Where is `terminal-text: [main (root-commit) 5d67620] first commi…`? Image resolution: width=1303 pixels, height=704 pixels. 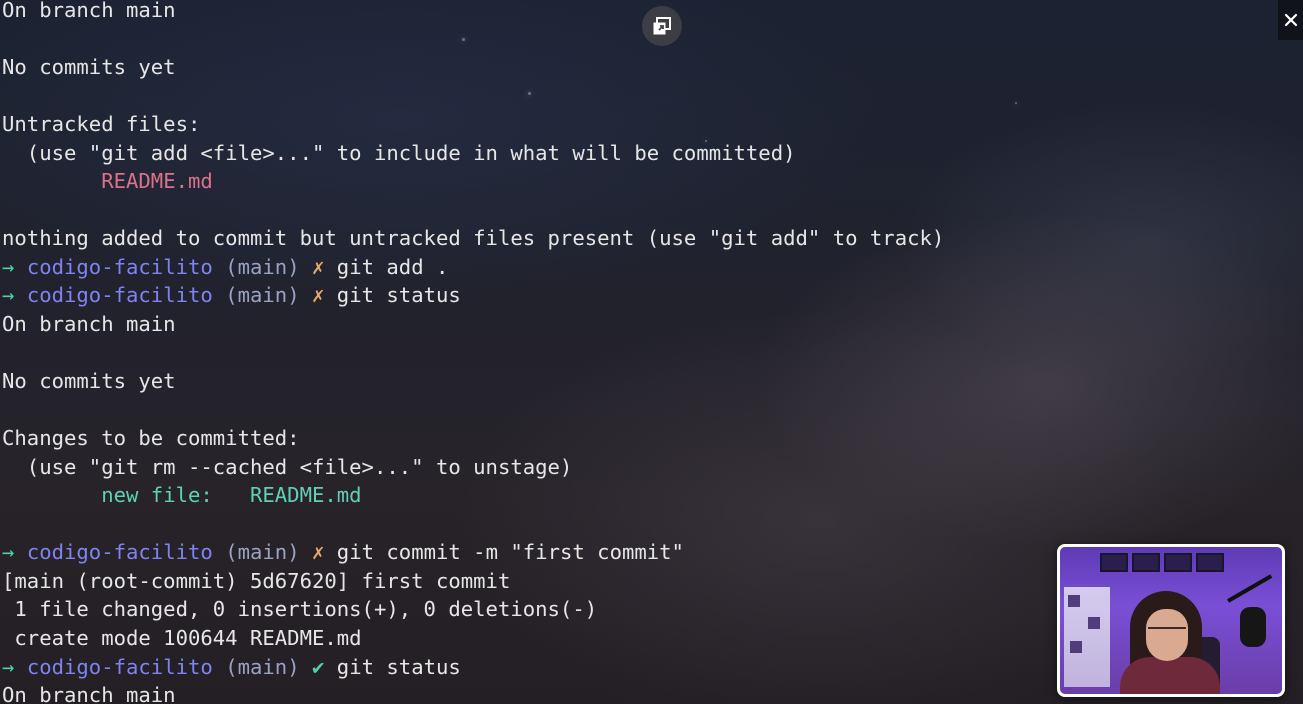
terminal-text: [main (root-commit) 5d67620] first commi… is located at coordinates (256, 580).